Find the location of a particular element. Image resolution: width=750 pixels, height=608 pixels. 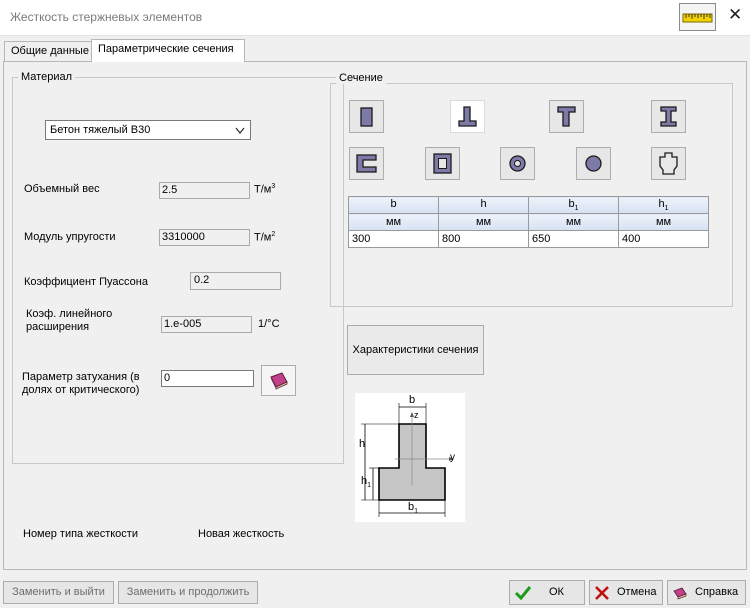

param-unit-h1: мм is located at coordinates (663, 222).